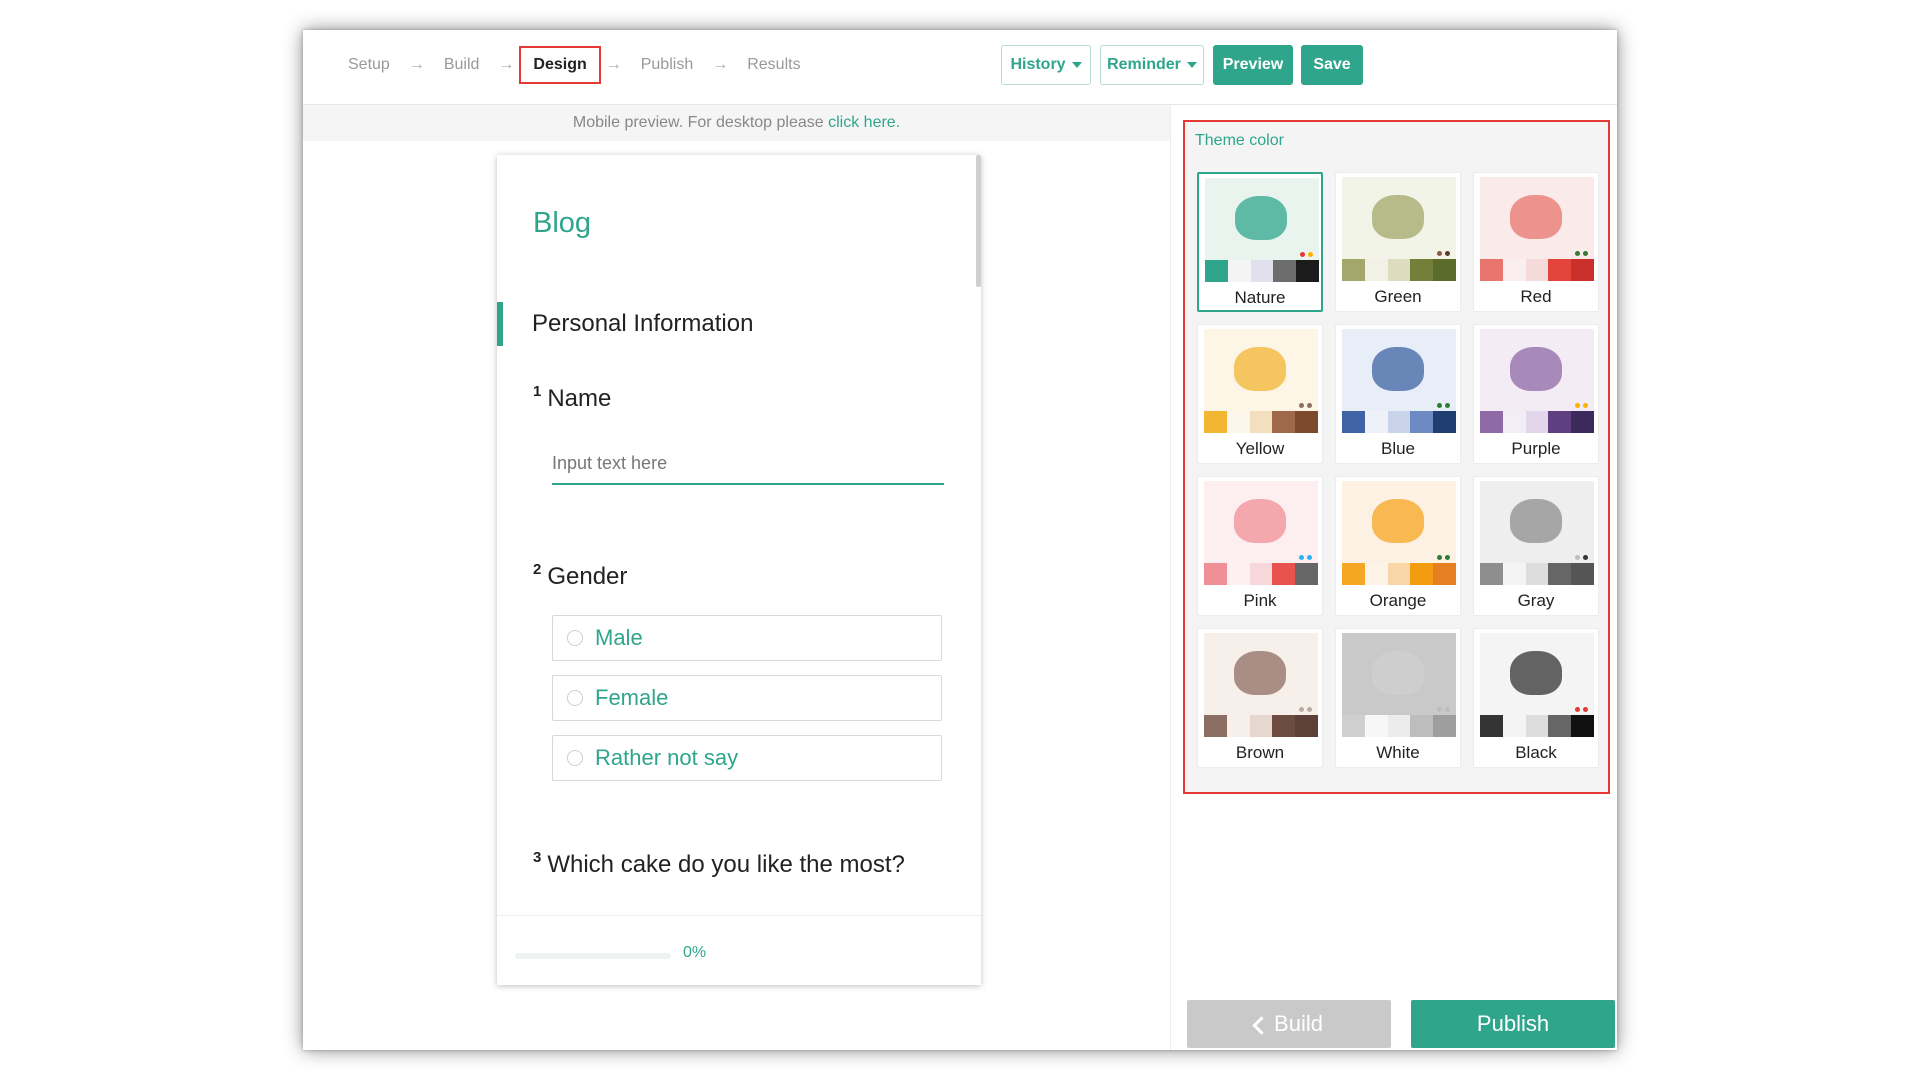  Describe the element at coordinates (747, 698) in the screenshot. I see `option-female: Female` at that location.